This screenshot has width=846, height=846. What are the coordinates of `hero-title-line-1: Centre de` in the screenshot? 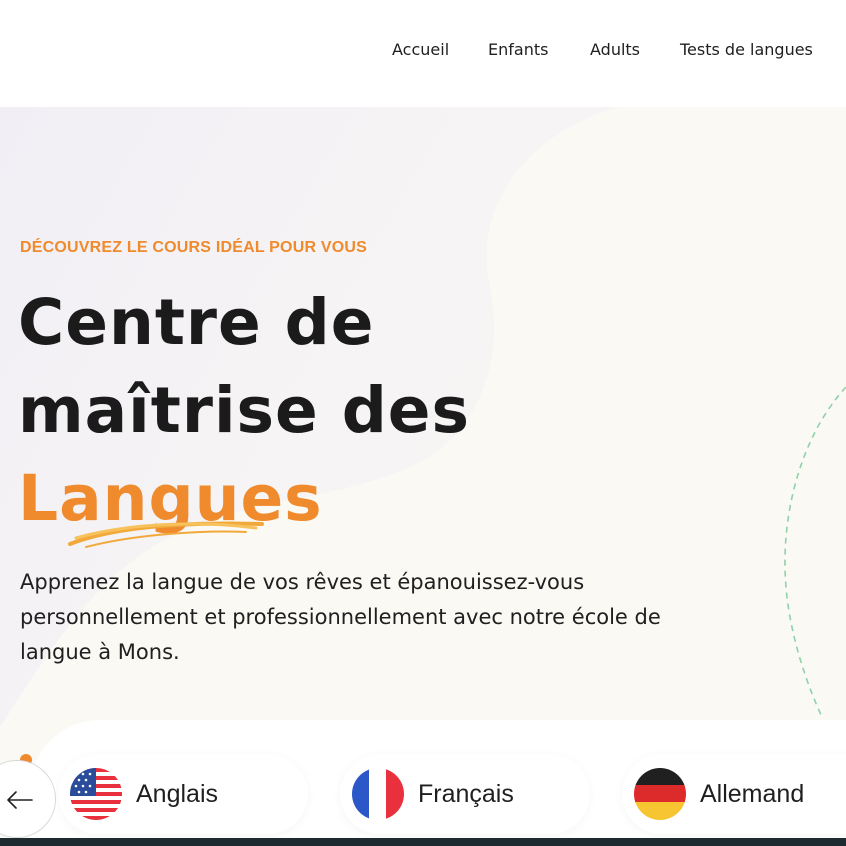 It's located at (196, 322).